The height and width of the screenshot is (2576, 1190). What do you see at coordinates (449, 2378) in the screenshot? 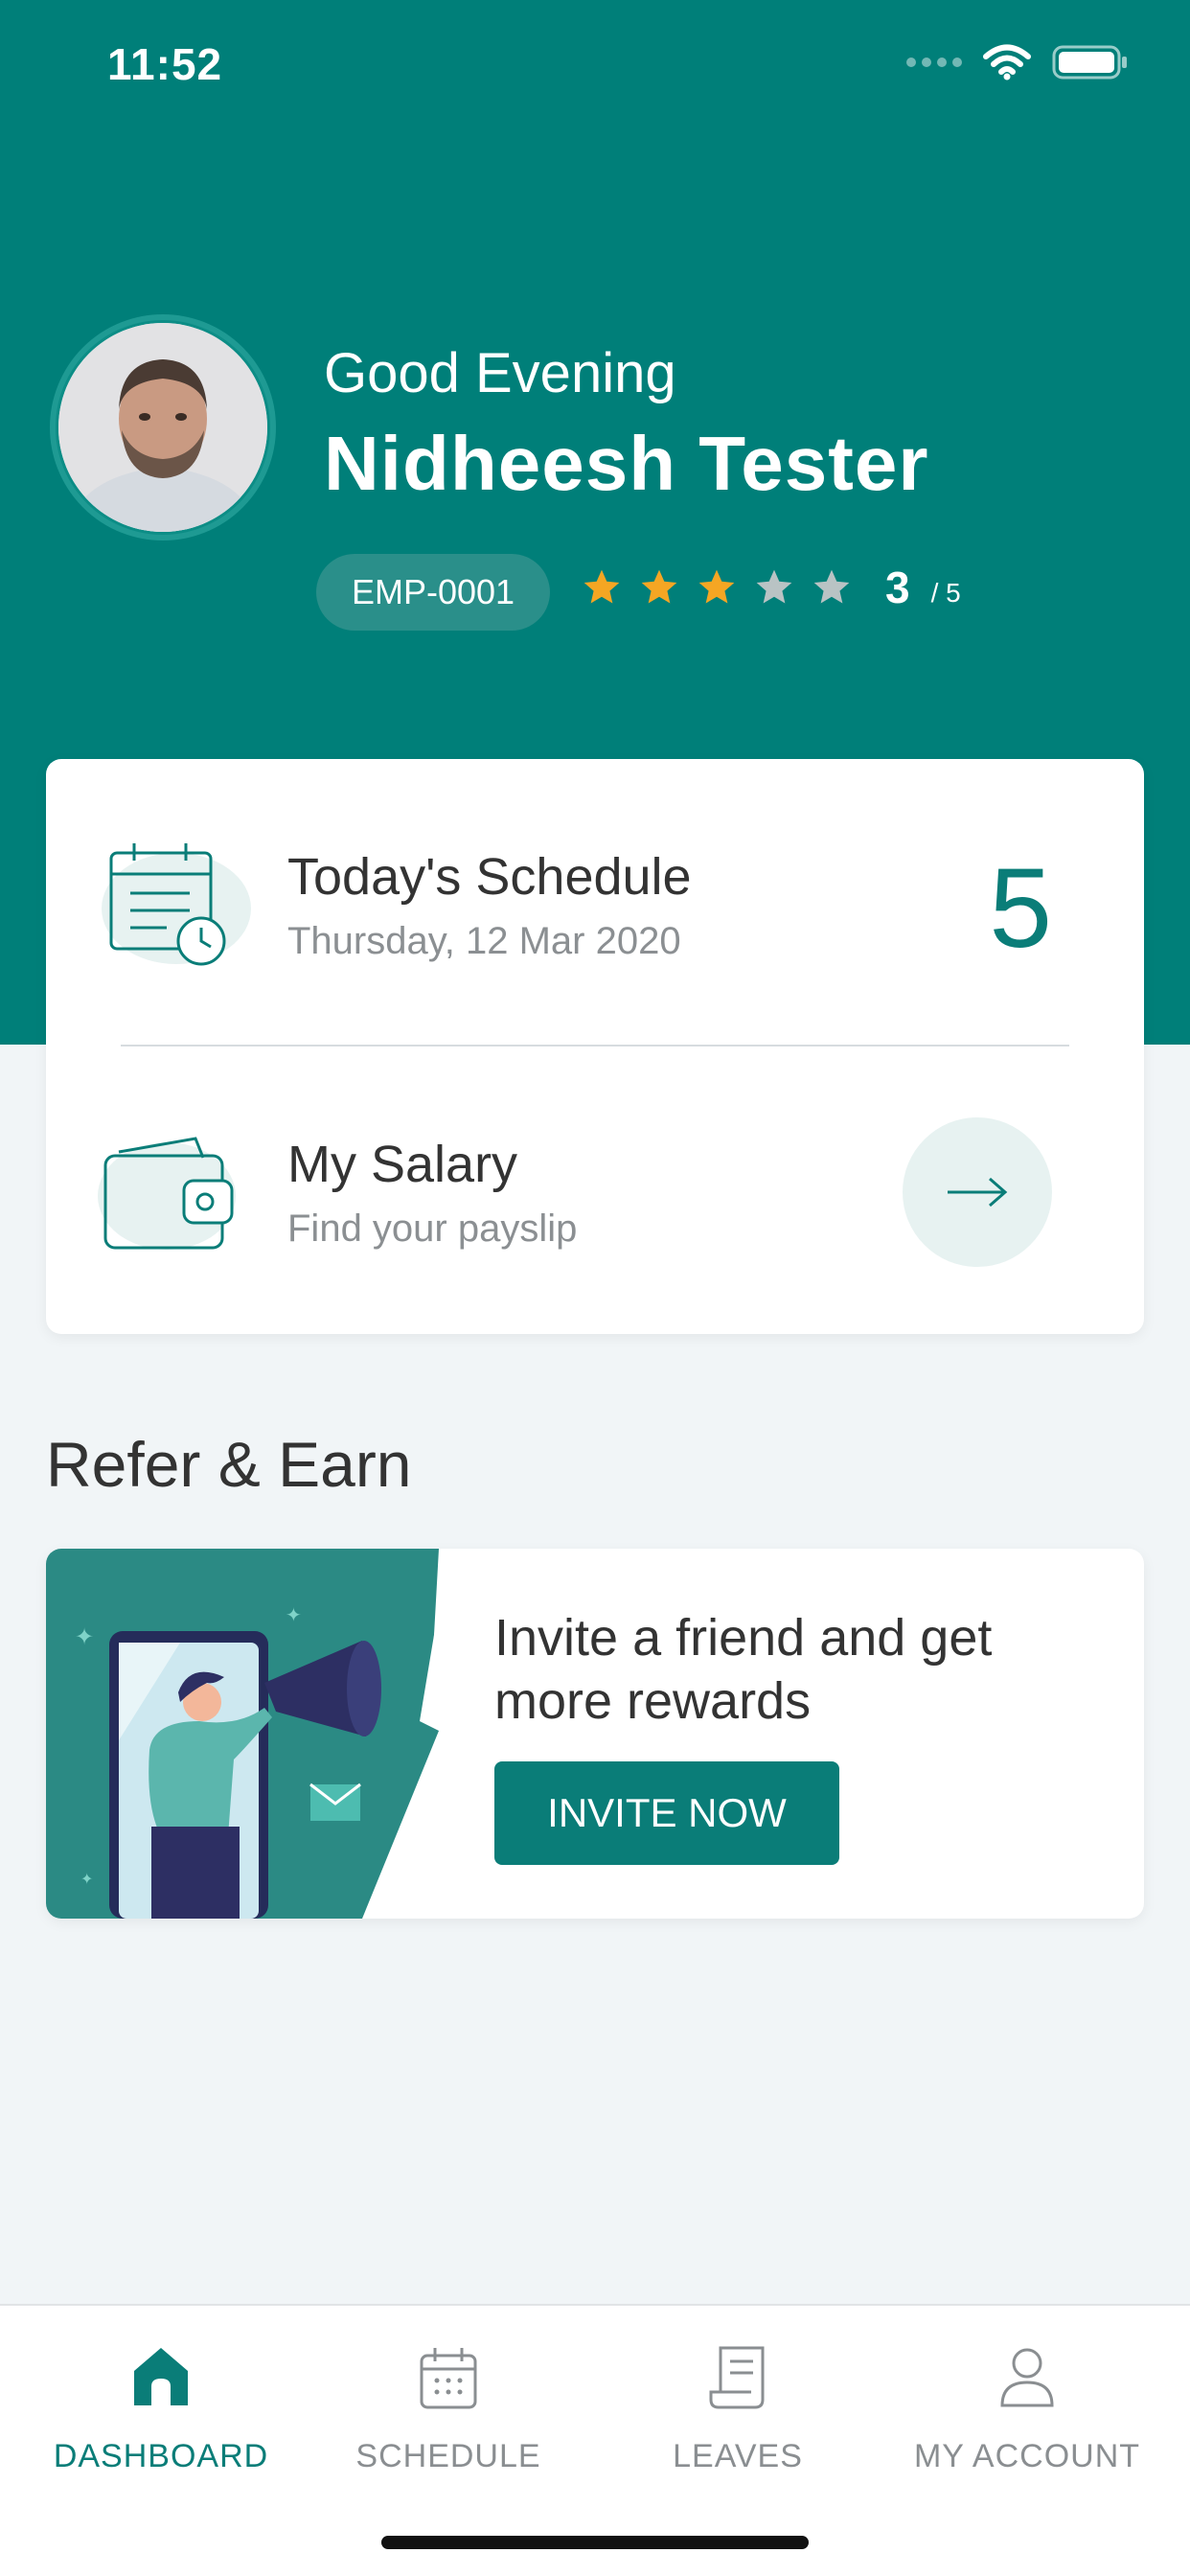
I see `calendar-icon` at bounding box center [449, 2378].